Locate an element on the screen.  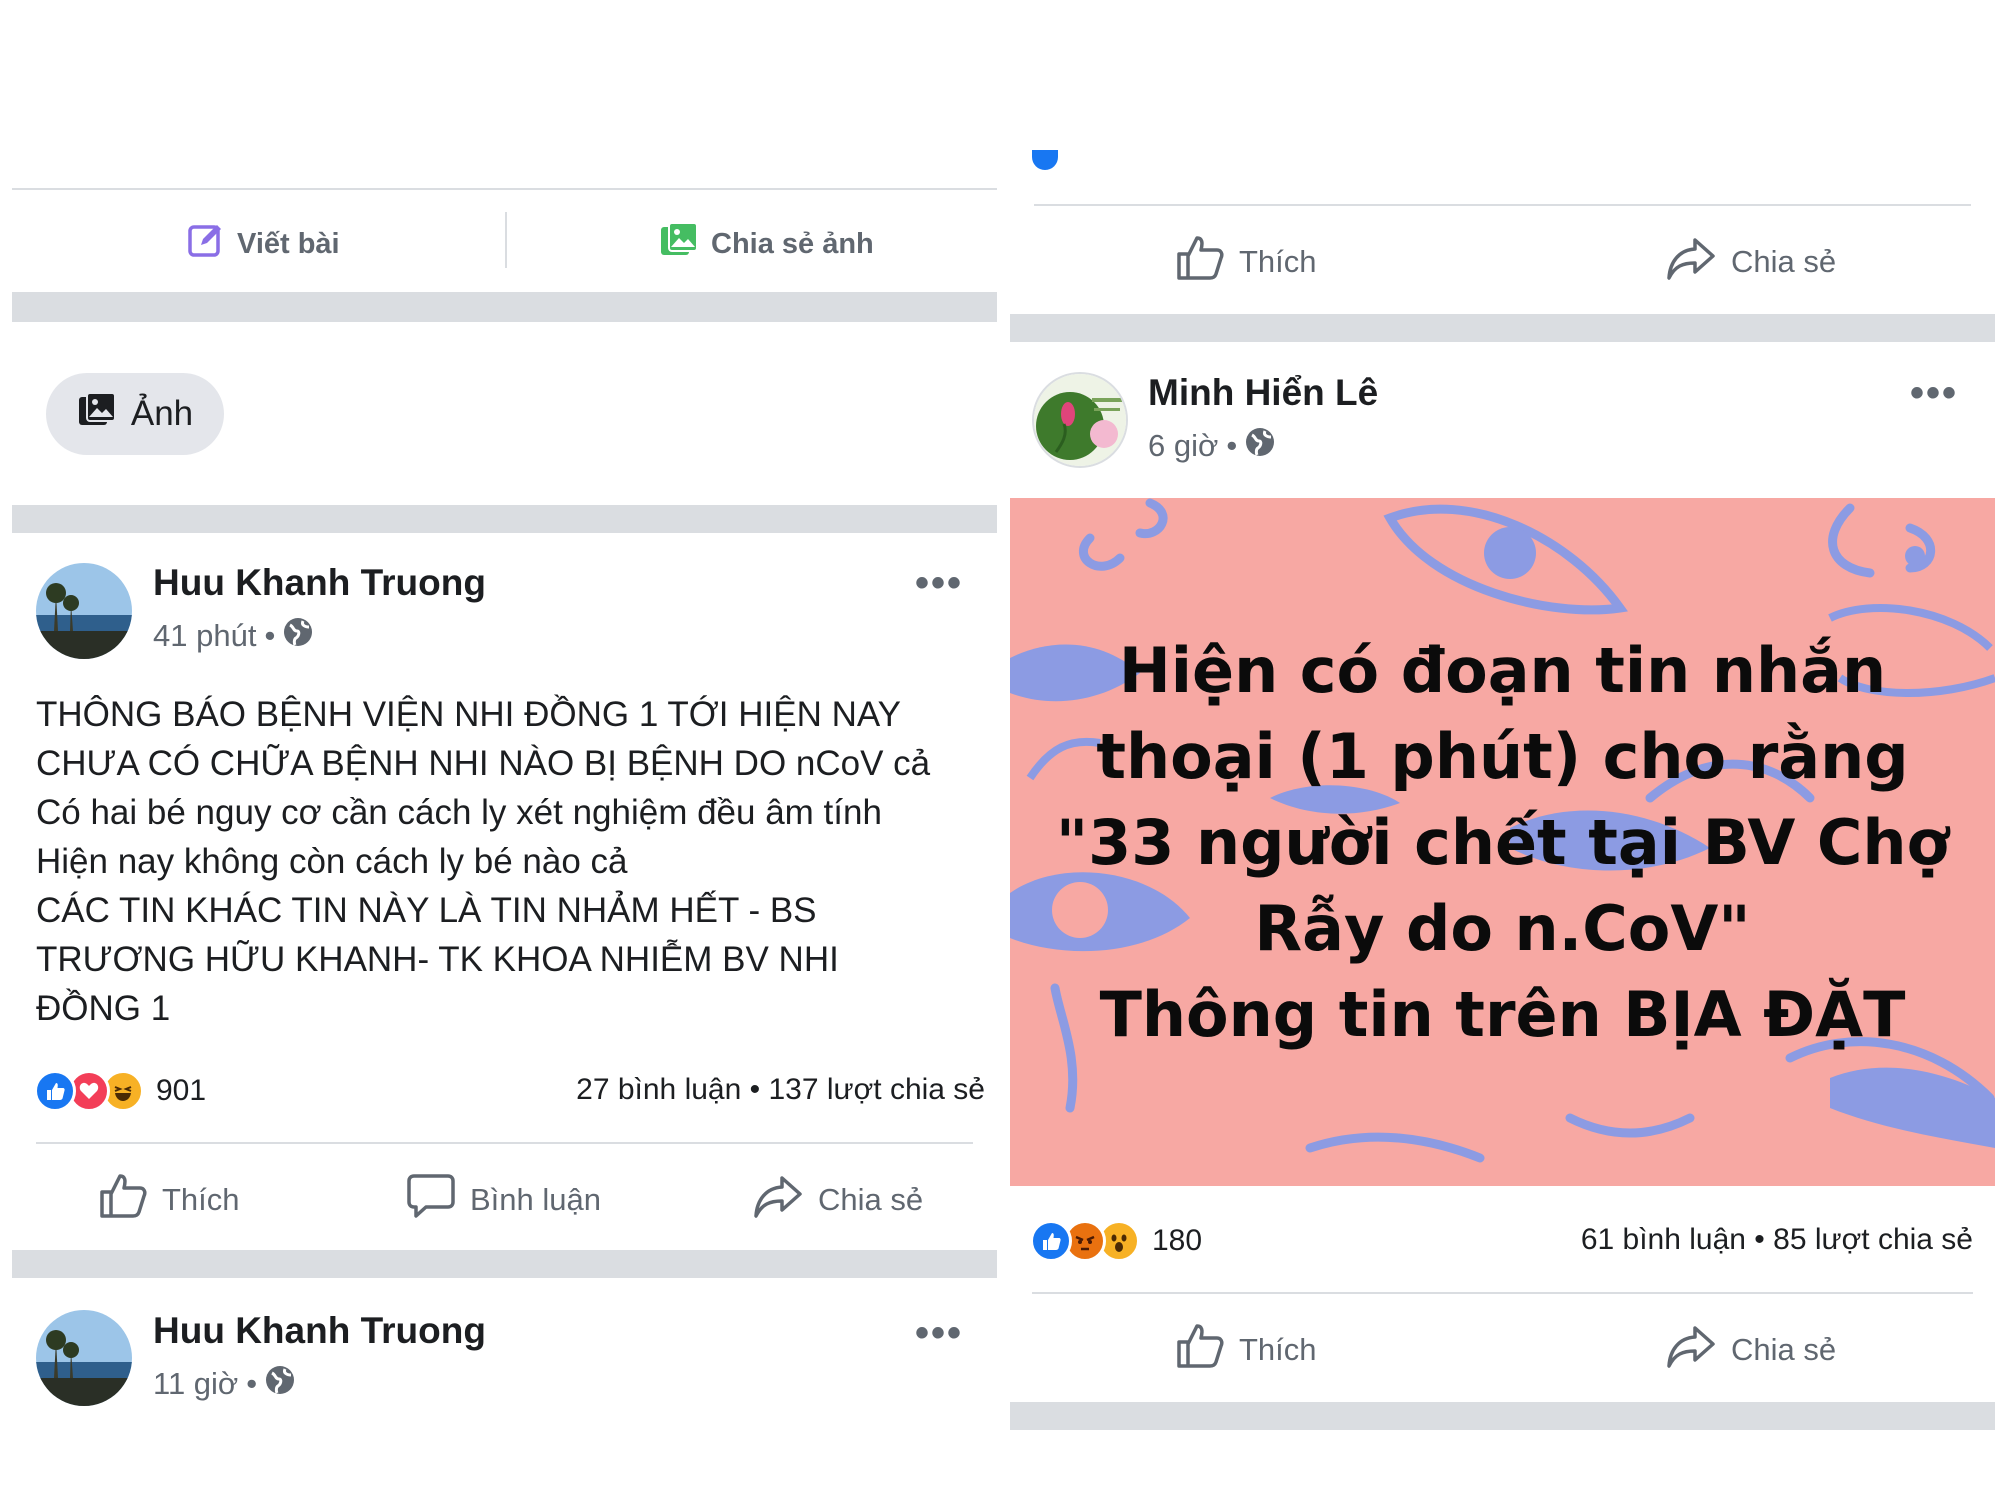
image-text-line: Thông tin trên BỊA ĐẶT is located at coordinates (1502, 1014).